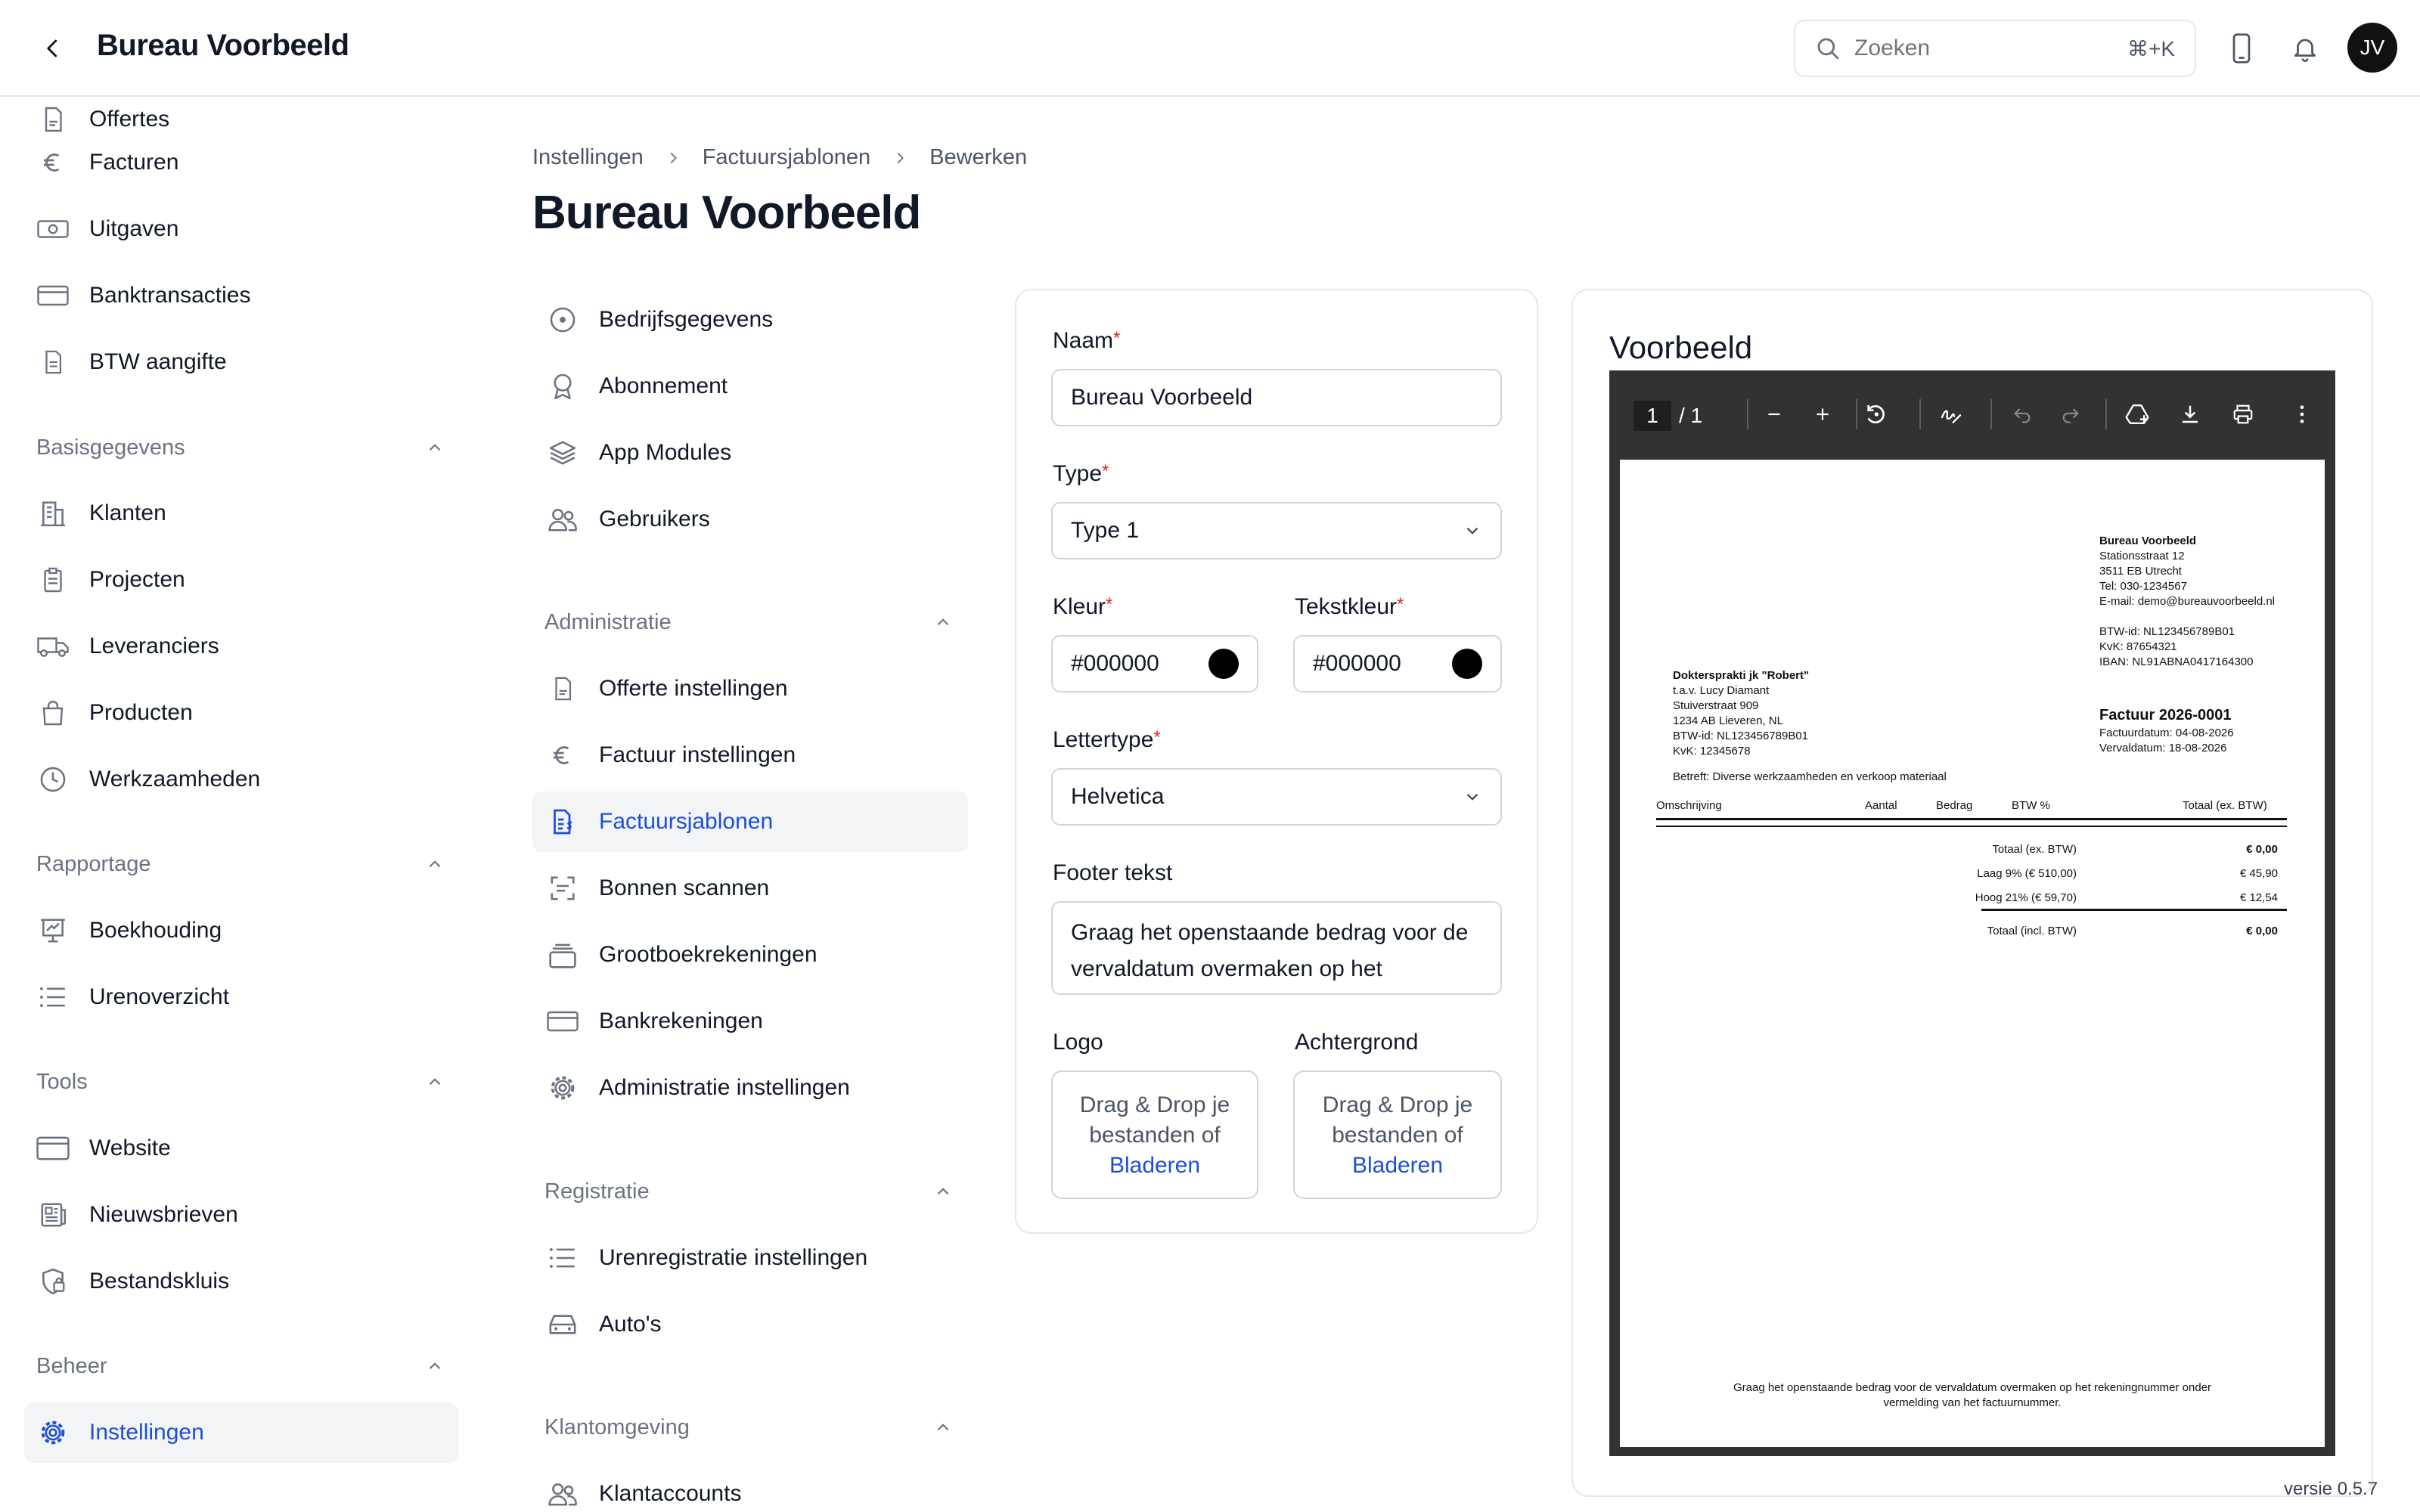  What do you see at coordinates (2302, 414) in the screenshot?
I see `more-vertical-icon` at bounding box center [2302, 414].